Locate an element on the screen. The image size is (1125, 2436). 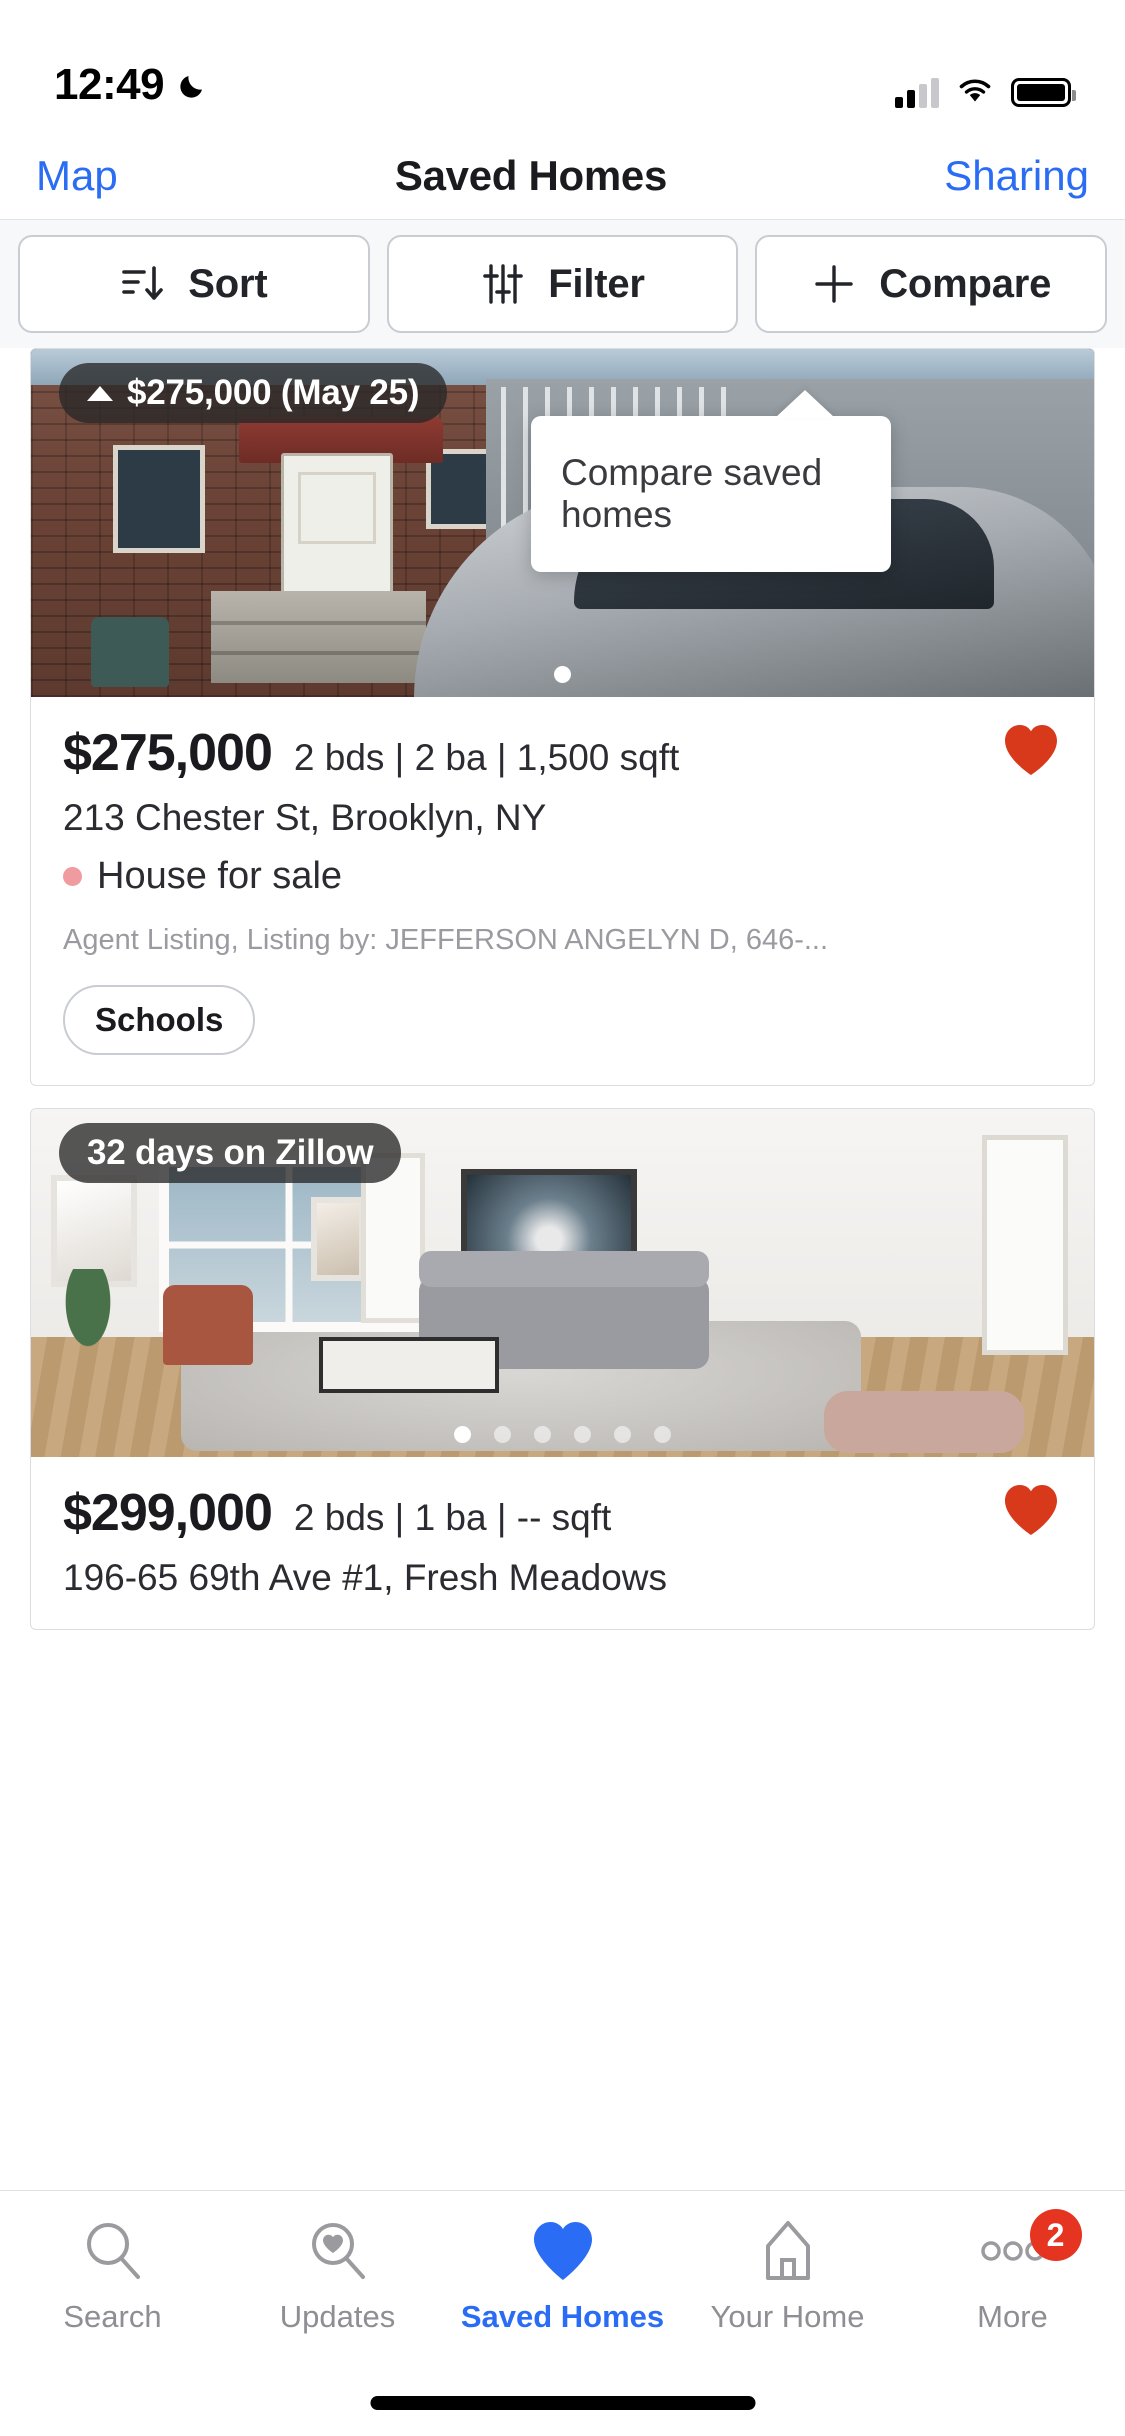
photo-wall-art is located at coordinates (338, 1239).